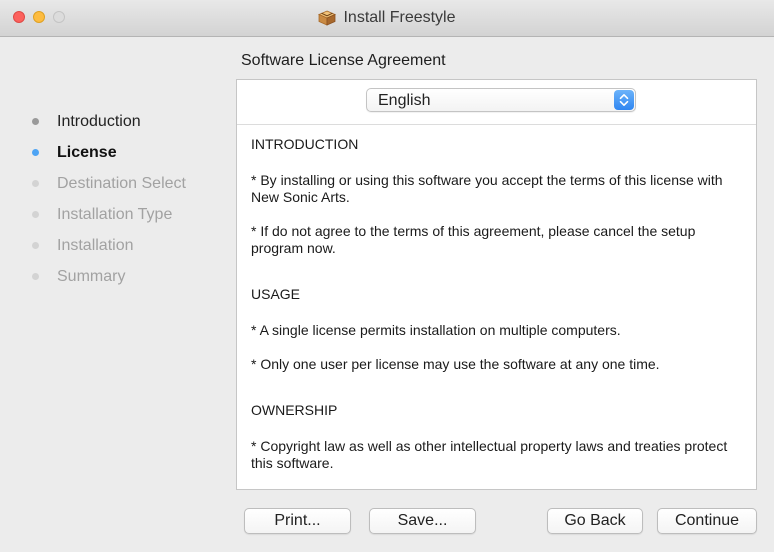 The image size is (774, 552). I want to click on step-label: Introduction, so click(99, 121).